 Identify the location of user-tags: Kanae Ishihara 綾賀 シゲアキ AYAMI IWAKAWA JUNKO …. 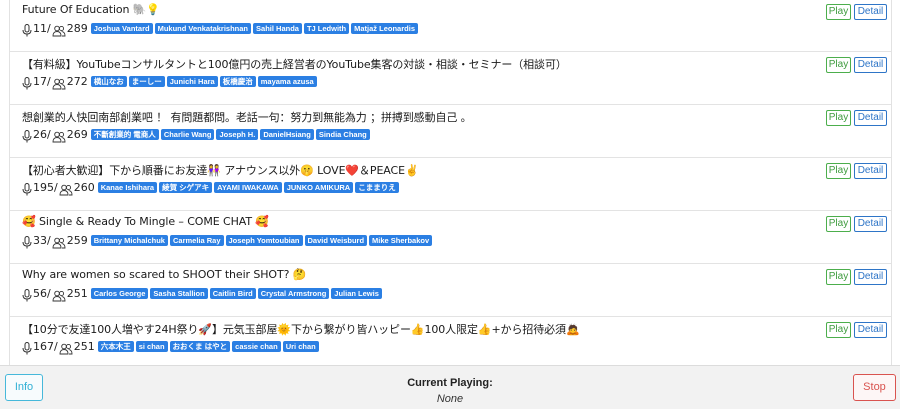
(249, 187).